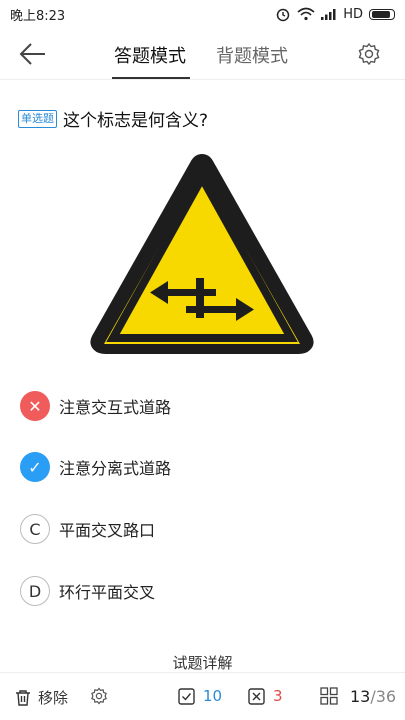  I want to click on gear-icon, so click(99, 696).